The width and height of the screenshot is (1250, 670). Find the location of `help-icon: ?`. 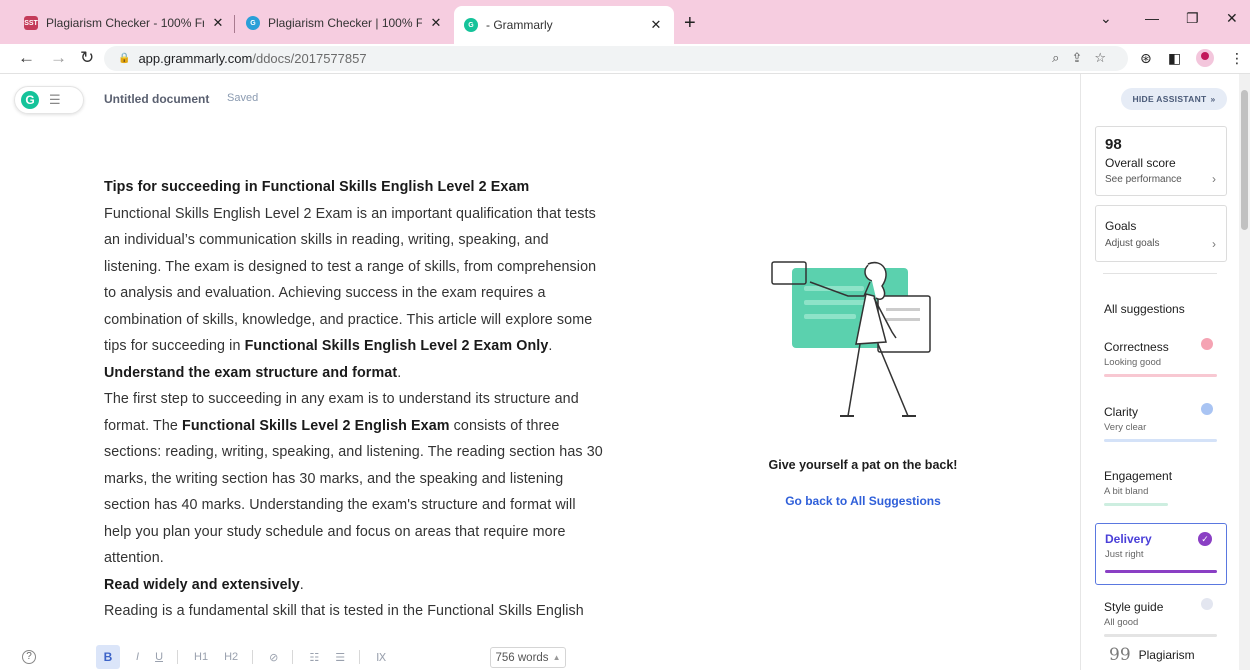

help-icon: ? is located at coordinates (29, 657).